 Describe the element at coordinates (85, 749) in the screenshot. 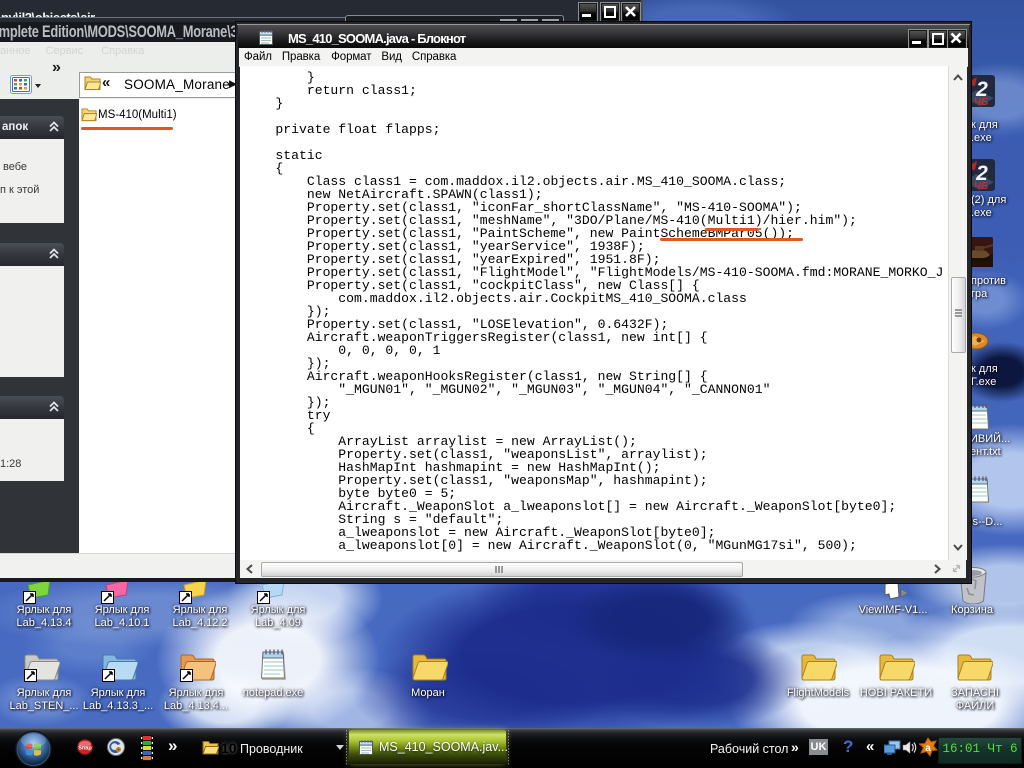

I see `svg-text: Snap` at that location.